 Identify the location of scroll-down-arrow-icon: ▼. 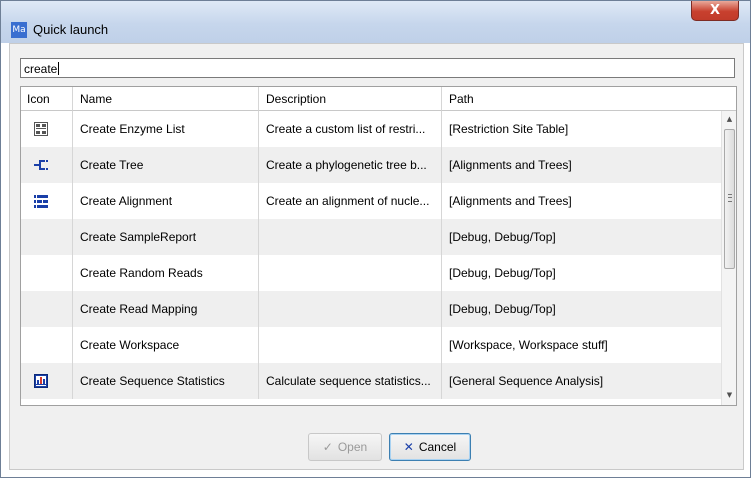
(729, 395).